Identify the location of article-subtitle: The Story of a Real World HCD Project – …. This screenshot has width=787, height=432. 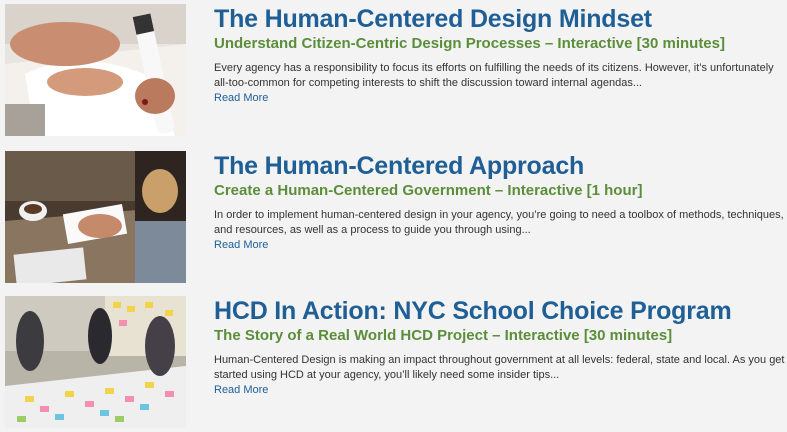
(443, 335).